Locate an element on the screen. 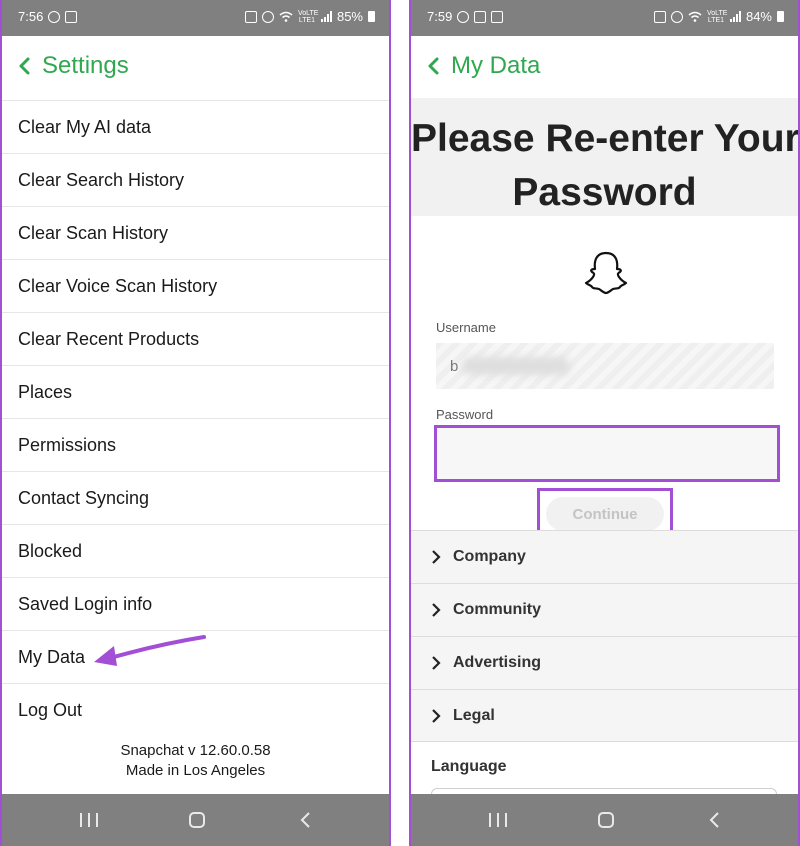 This screenshot has width=800, height=846. battery-percent: 85% is located at coordinates (349, 16).